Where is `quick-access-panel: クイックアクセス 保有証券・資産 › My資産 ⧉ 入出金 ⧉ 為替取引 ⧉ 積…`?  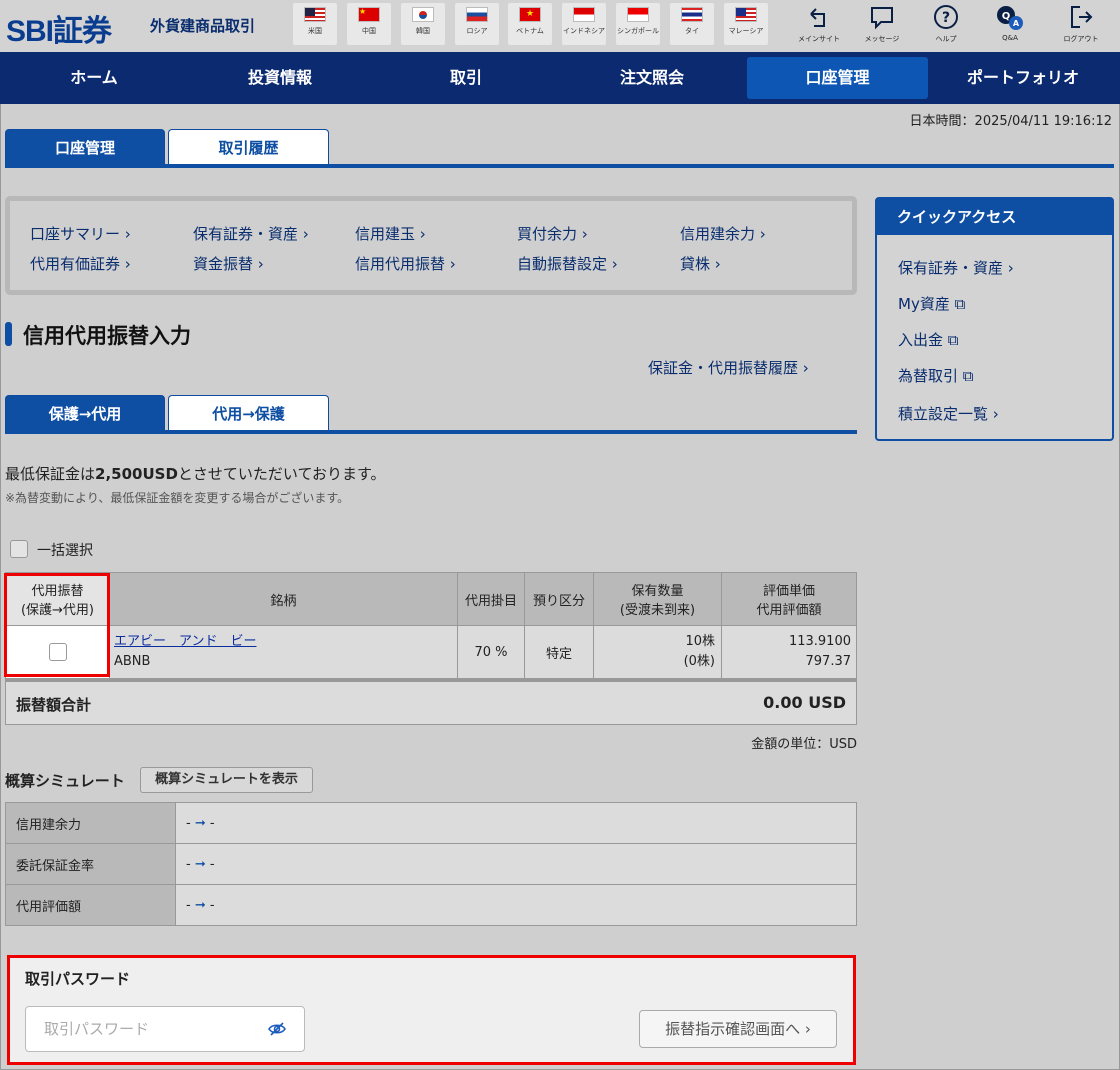 quick-access-panel: クイックアクセス 保有証券・資産 › My資産 ⧉ 入出金 ⧉ 為替取引 ⧉ 積… is located at coordinates (994, 319).